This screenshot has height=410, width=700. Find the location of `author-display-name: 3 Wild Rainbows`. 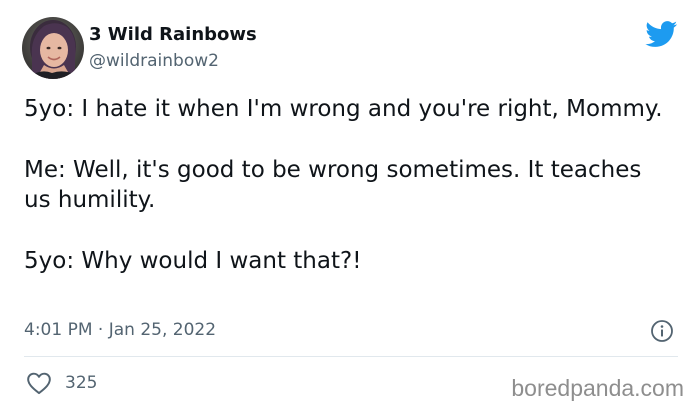

author-display-name: 3 Wild Rainbows is located at coordinates (173, 35).